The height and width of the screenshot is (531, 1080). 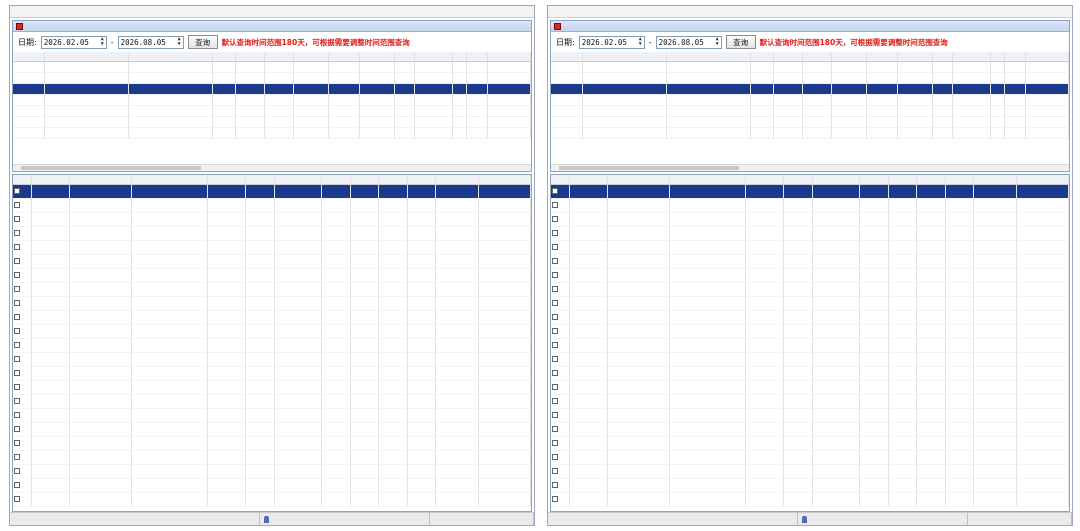 What do you see at coordinates (111, 168) in the screenshot?
I see `scrollbar-thumb` at bounding box center [111, 168].